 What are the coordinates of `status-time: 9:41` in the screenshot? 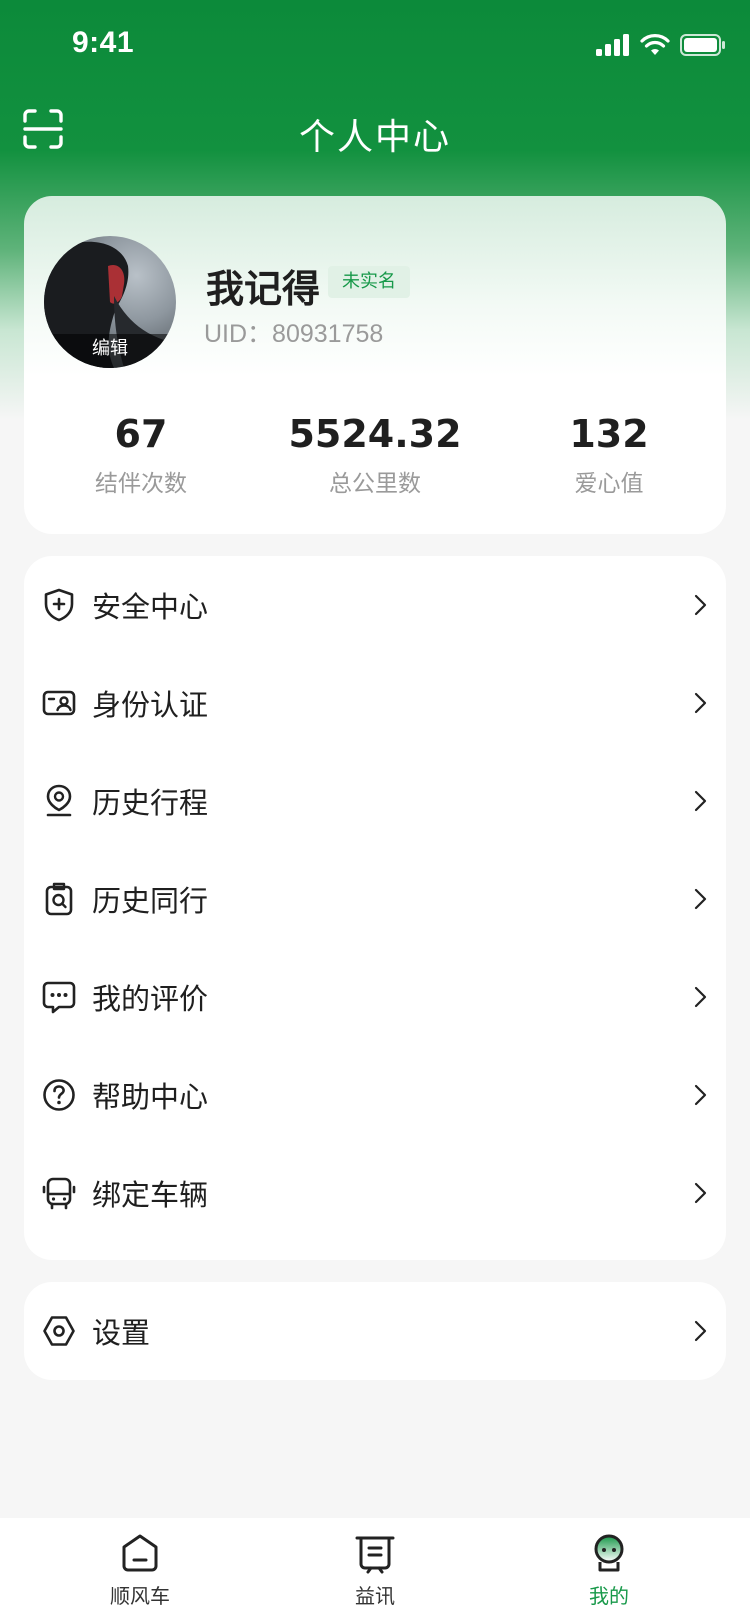 It's located at (103, 42).